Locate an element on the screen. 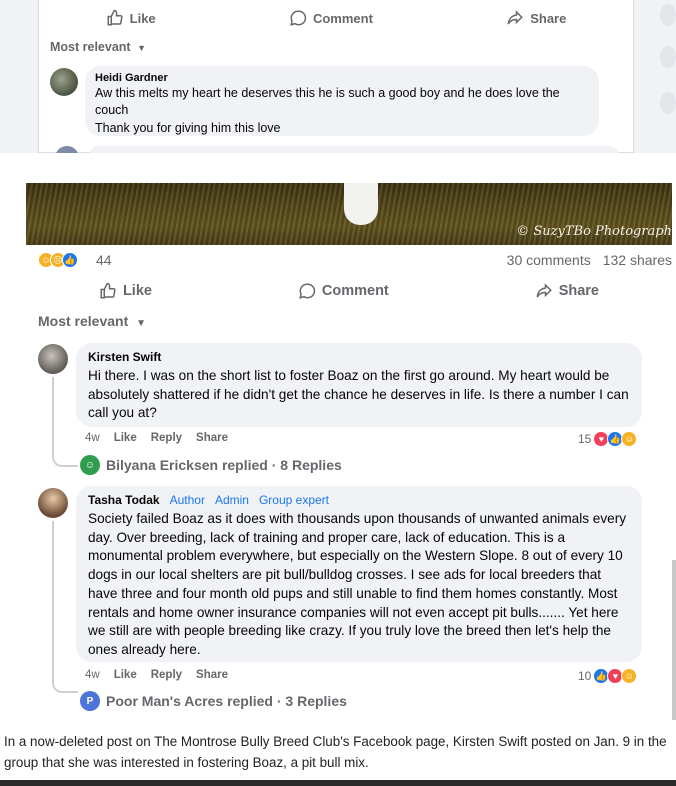 Image resolution: width=676 pixels, height=786 pixels. post-photo: © SuzyTBo Photograph is located at coordinates (349, 214).